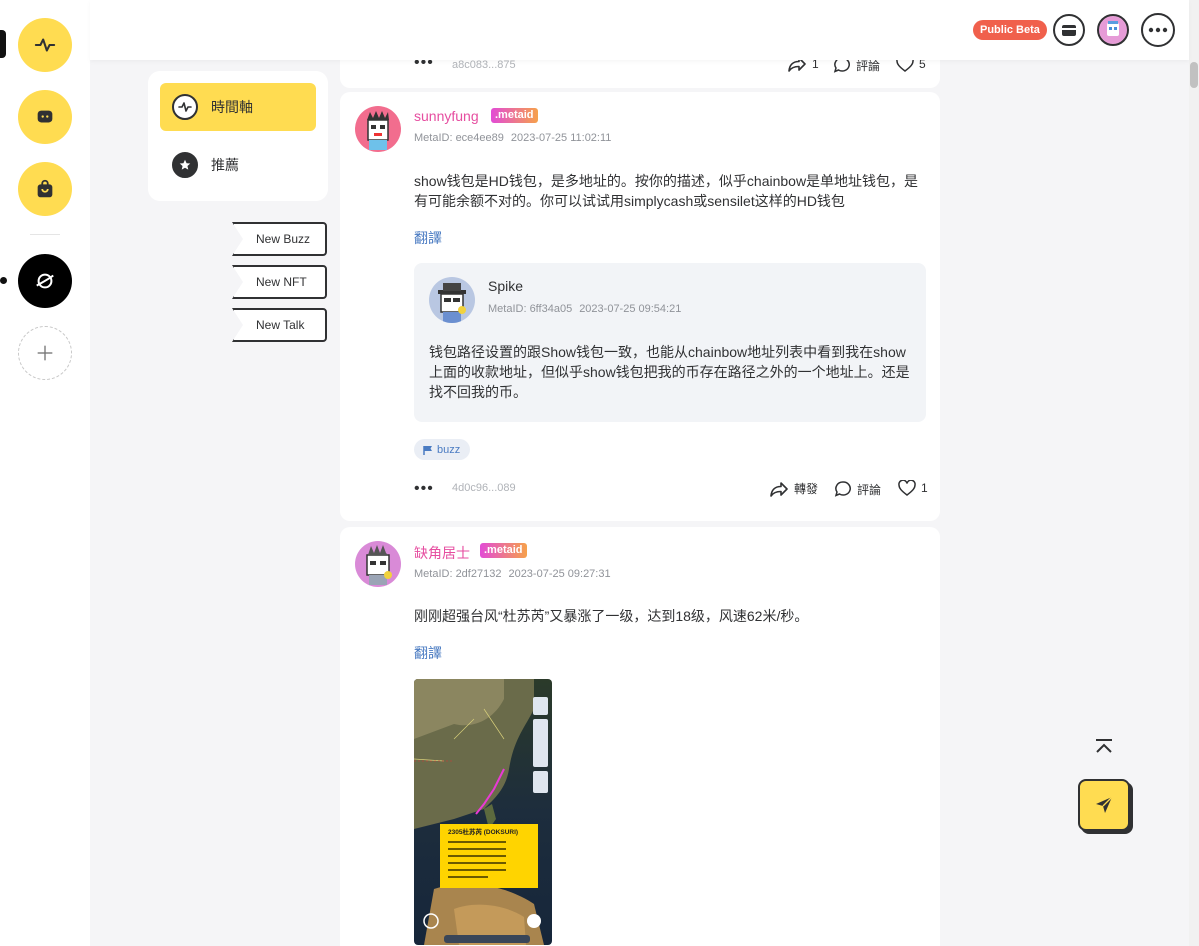 This screenshot has height=946, width=1199. Describe the element at coordinates (446, 116) in the screenshot. I see `user-name: sunnyfung` at that location.